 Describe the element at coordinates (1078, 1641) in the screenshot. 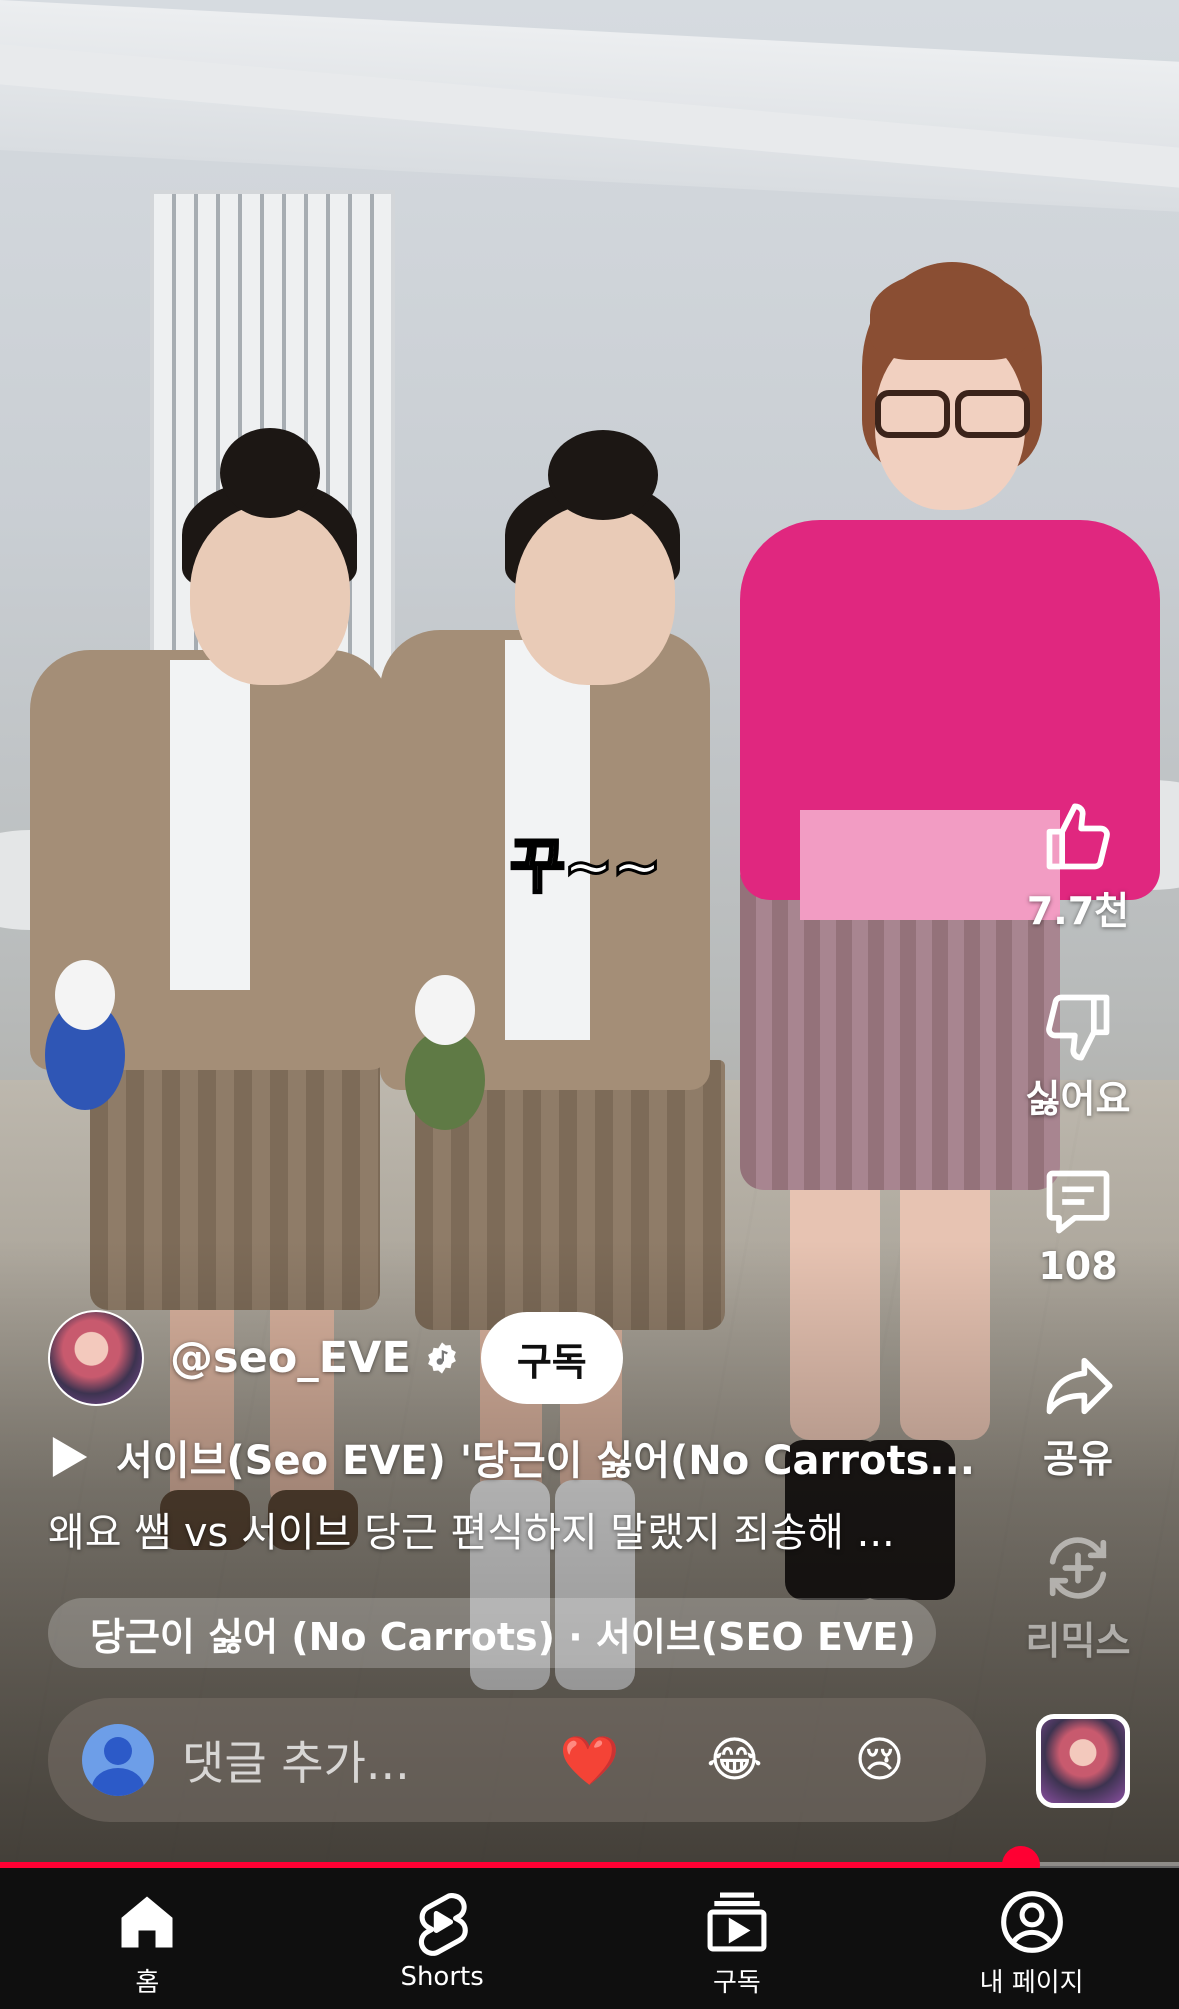

I see `remix-label: 리믹스` at that location.